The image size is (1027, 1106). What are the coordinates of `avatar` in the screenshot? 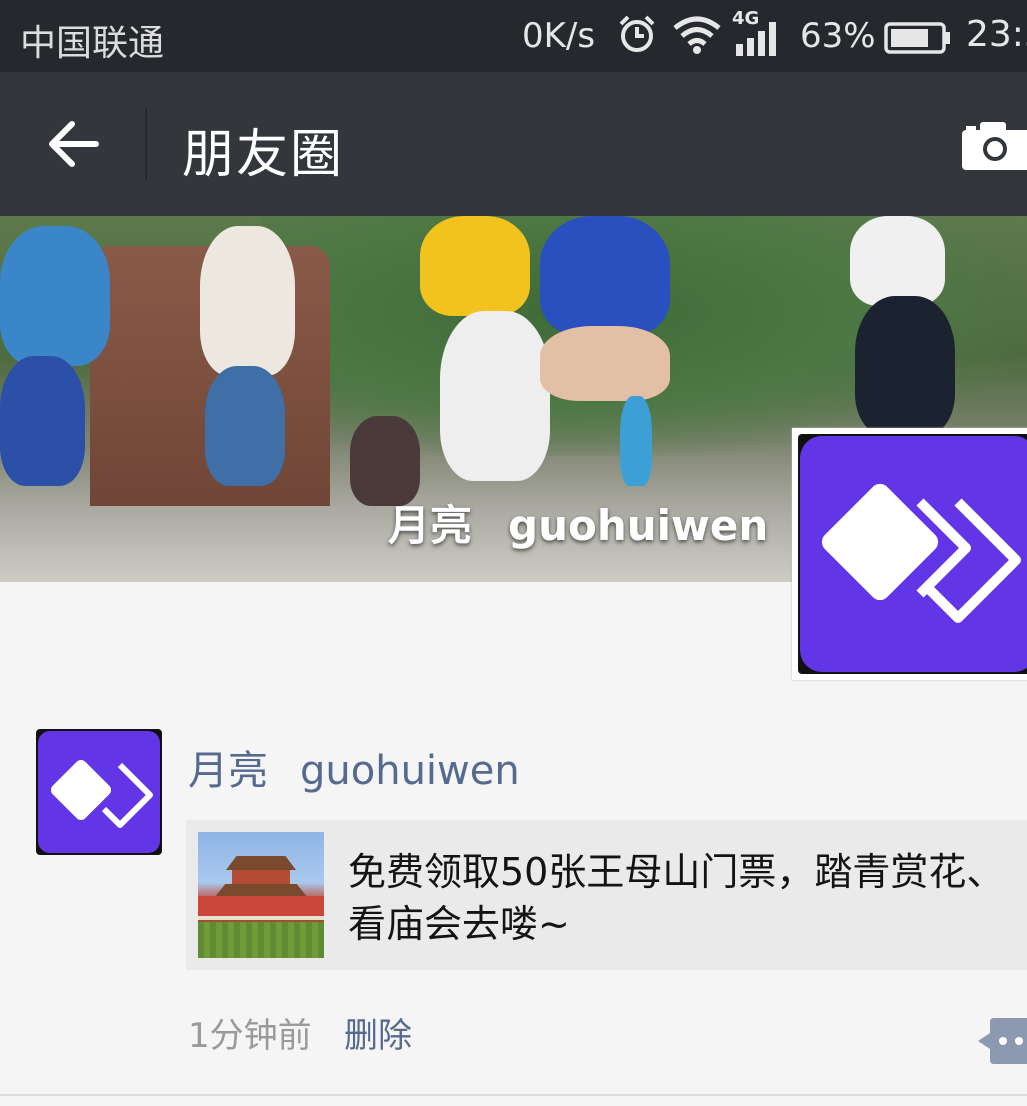 It's located at (912, 554).